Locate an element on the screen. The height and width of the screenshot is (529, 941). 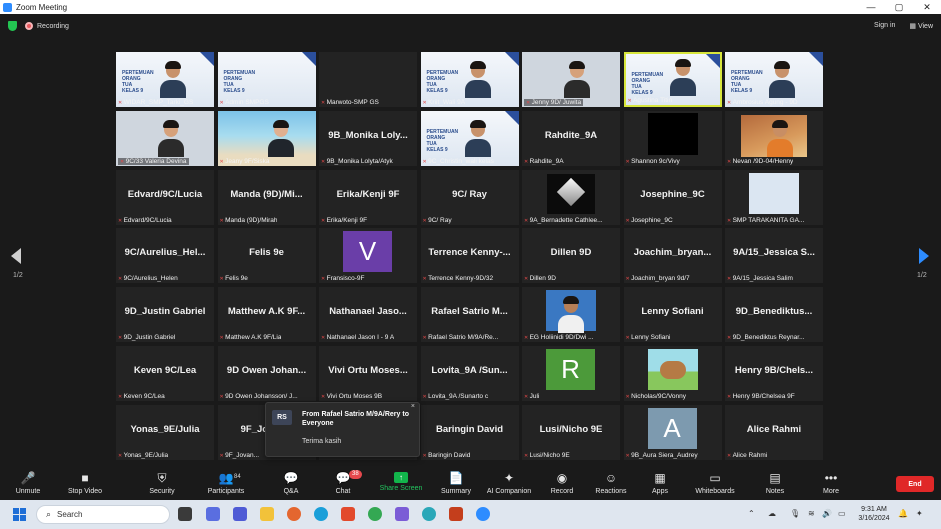
participant-tile: Keven 9C/Lea Keven 9C/Lea is located at coordinates (165, 373).